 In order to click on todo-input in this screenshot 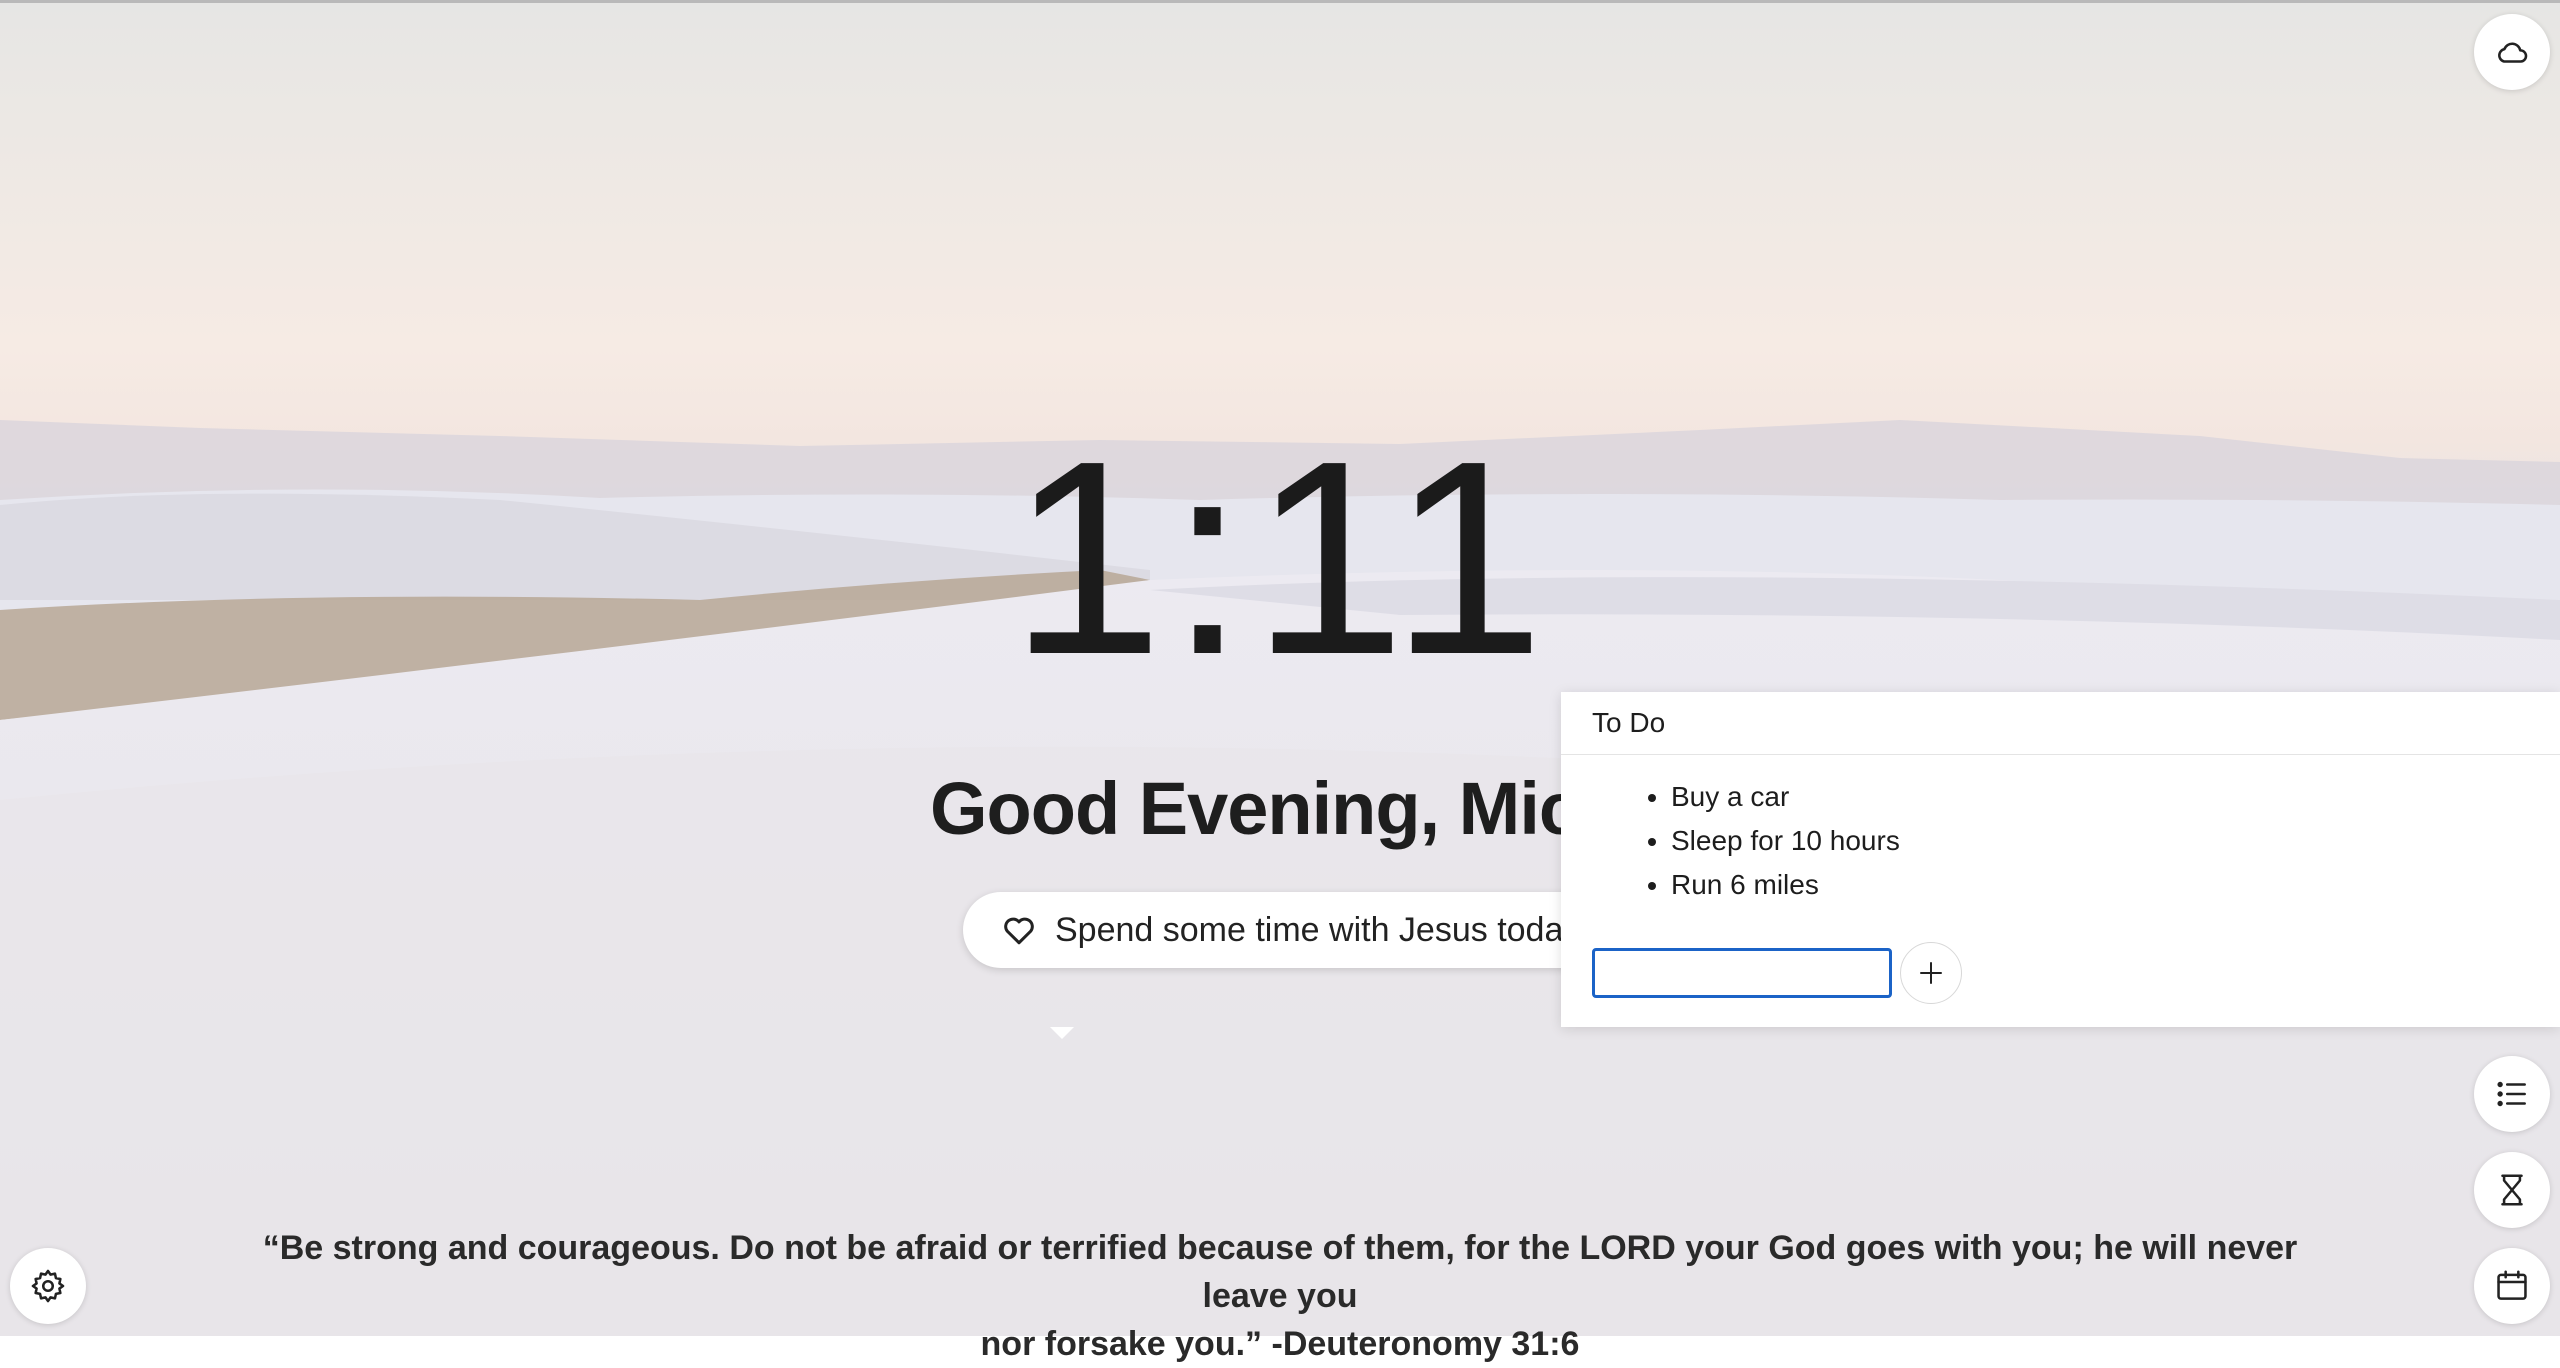, I will do `click(1742, 973)`.